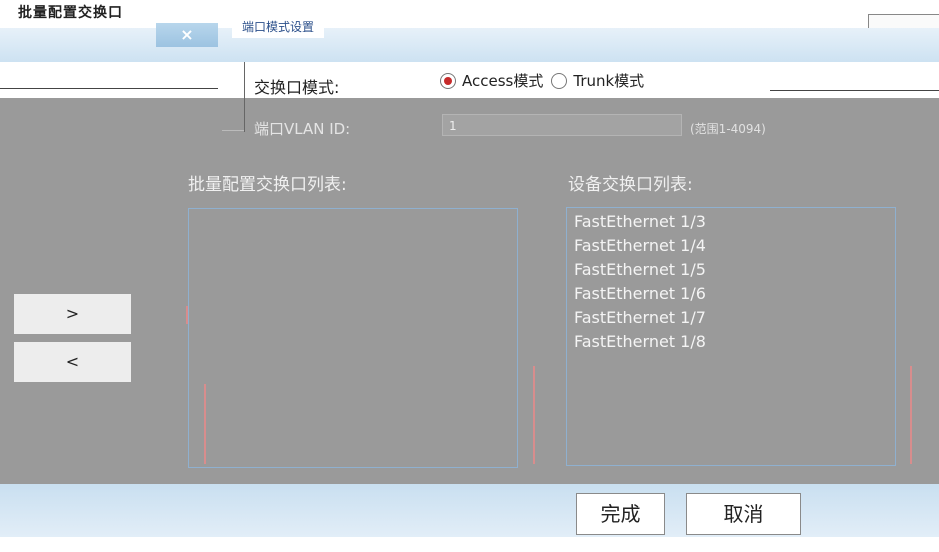 This screenshot has height=552, width=939. I want to click on close-button: ×, so click(187, 35).